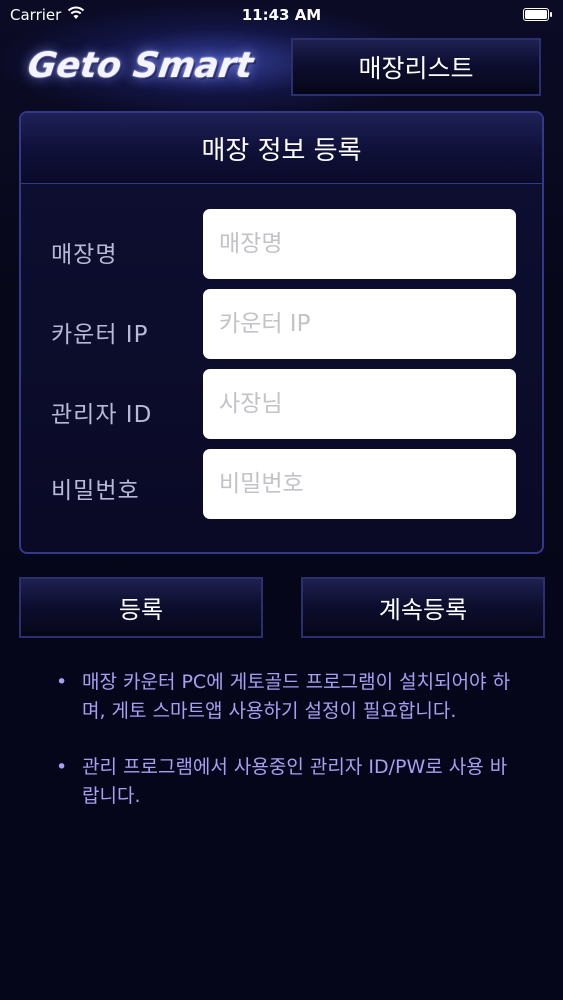  I want to click on panel-title: 매장 정보 등록, so click(281, 148).